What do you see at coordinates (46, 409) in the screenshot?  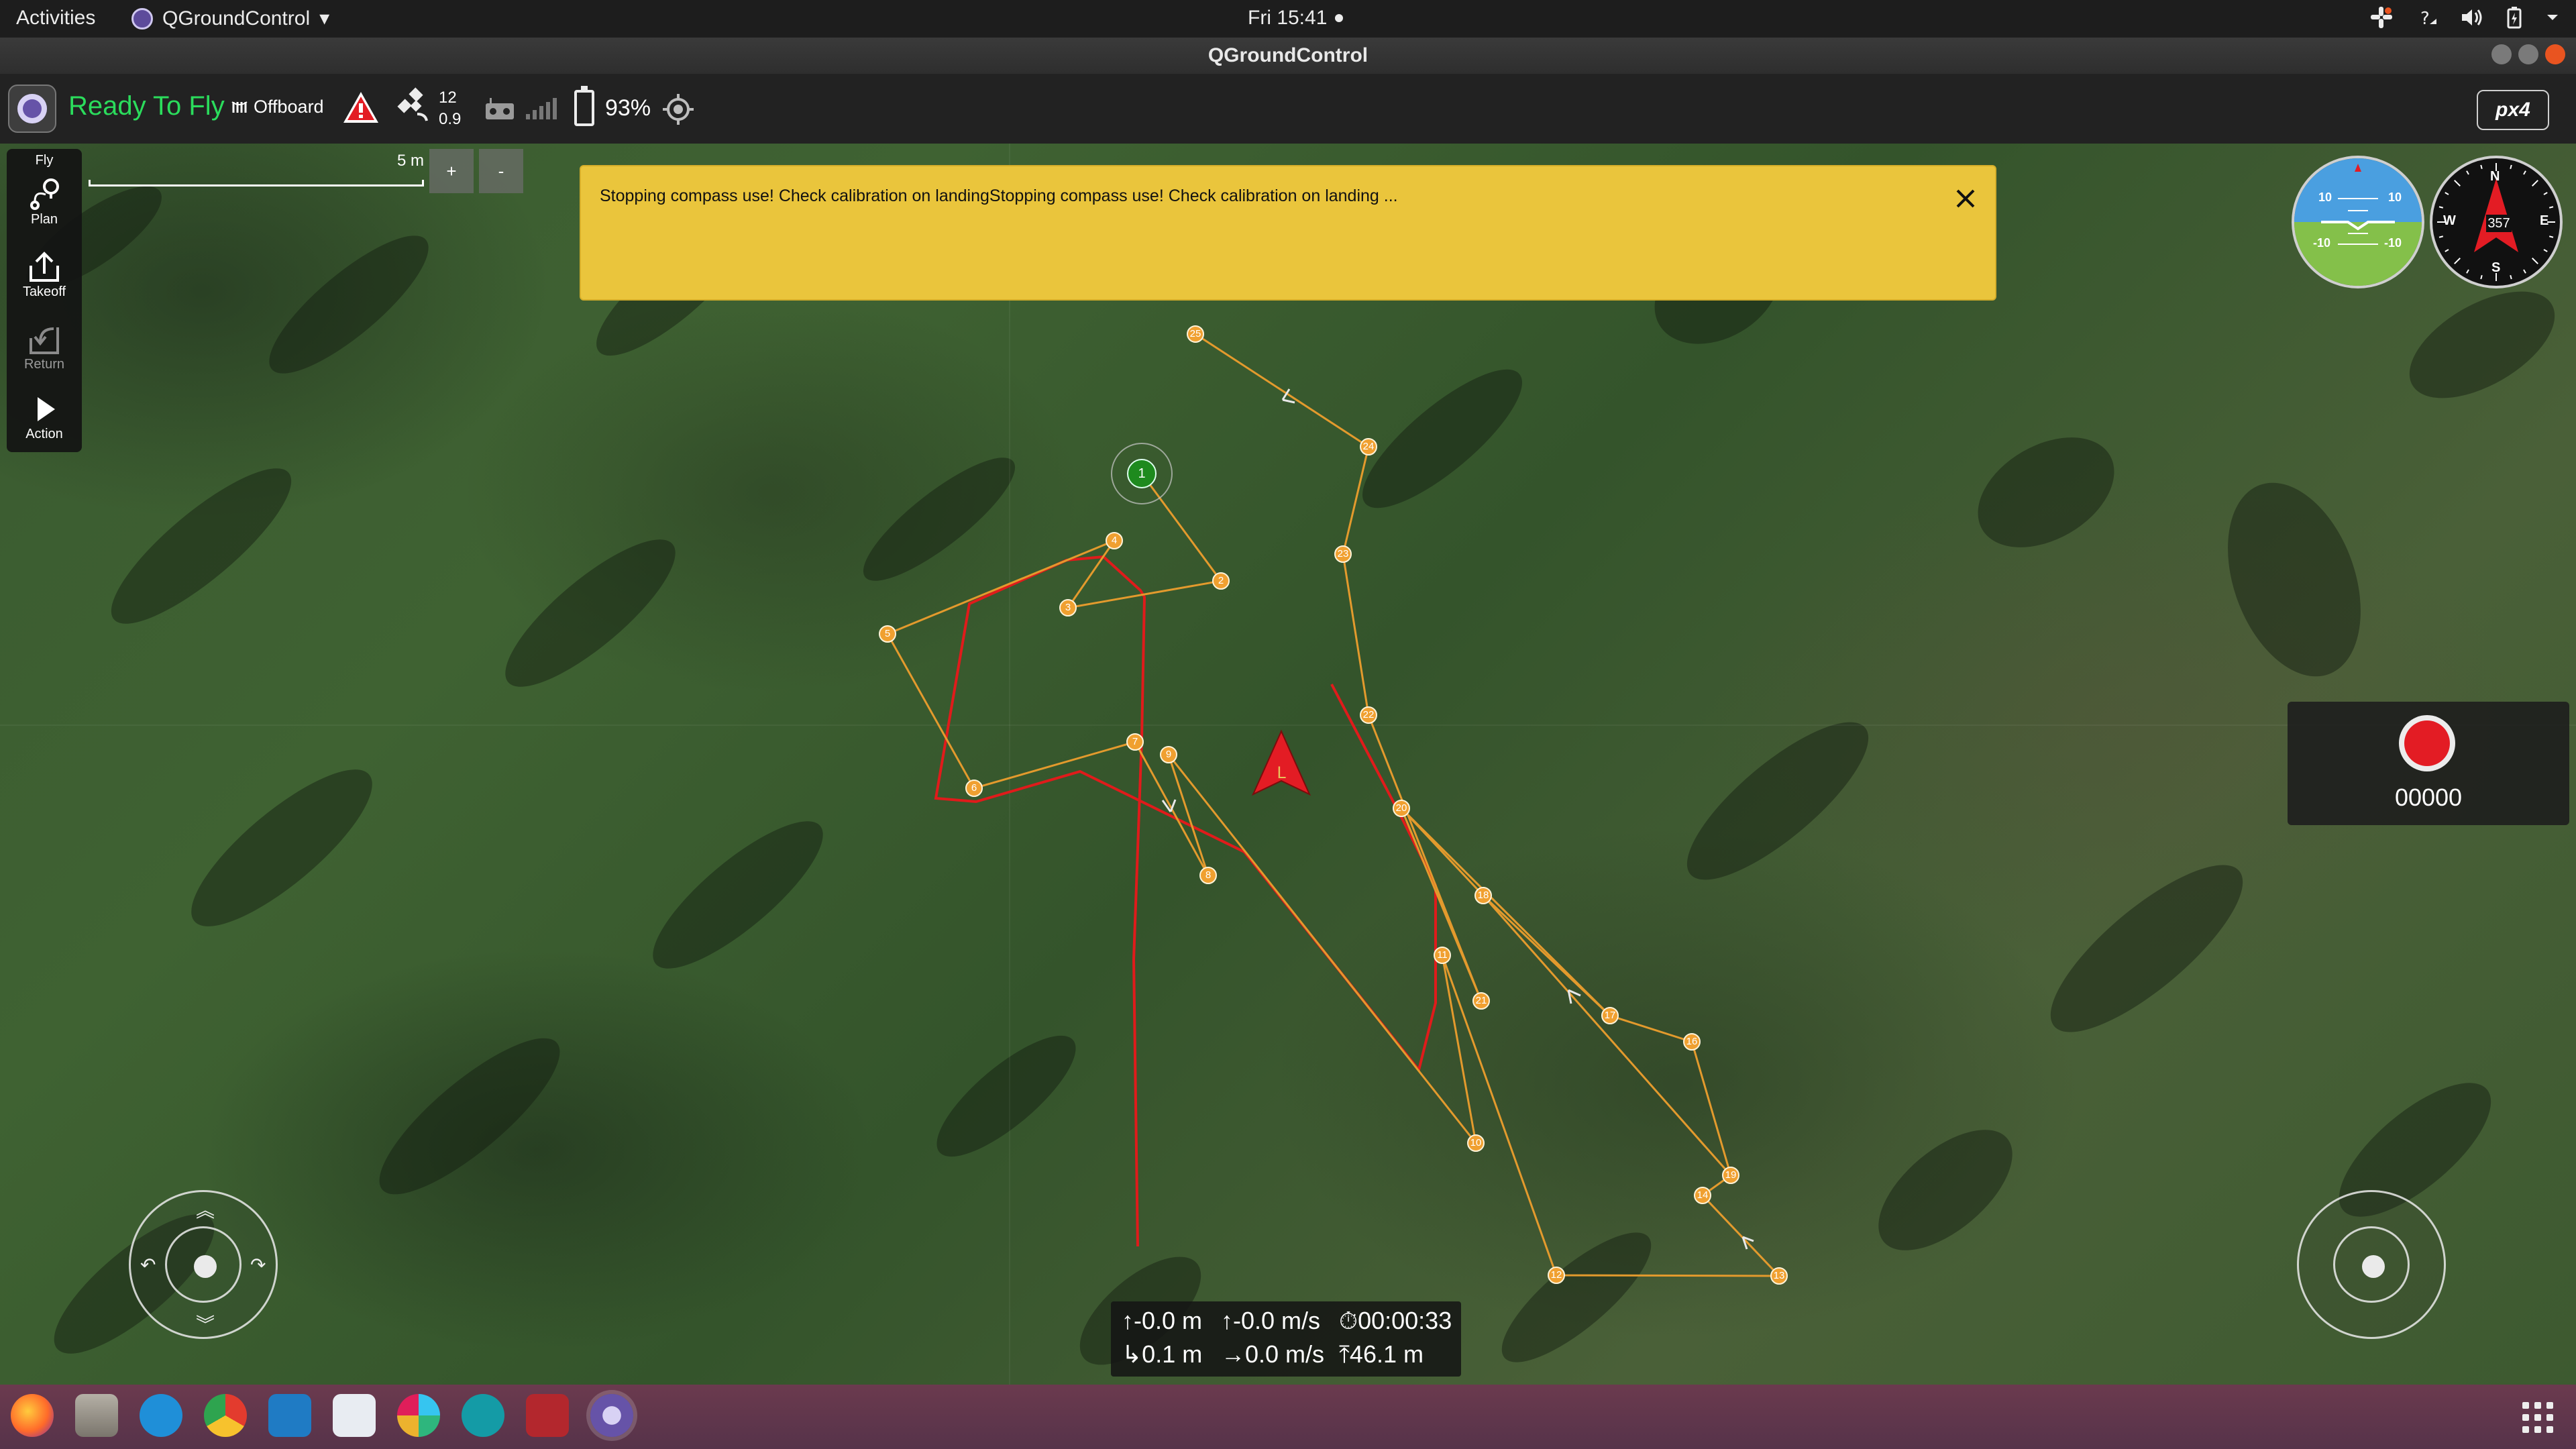 I see `play-icon` at bounding box center [46, 409].